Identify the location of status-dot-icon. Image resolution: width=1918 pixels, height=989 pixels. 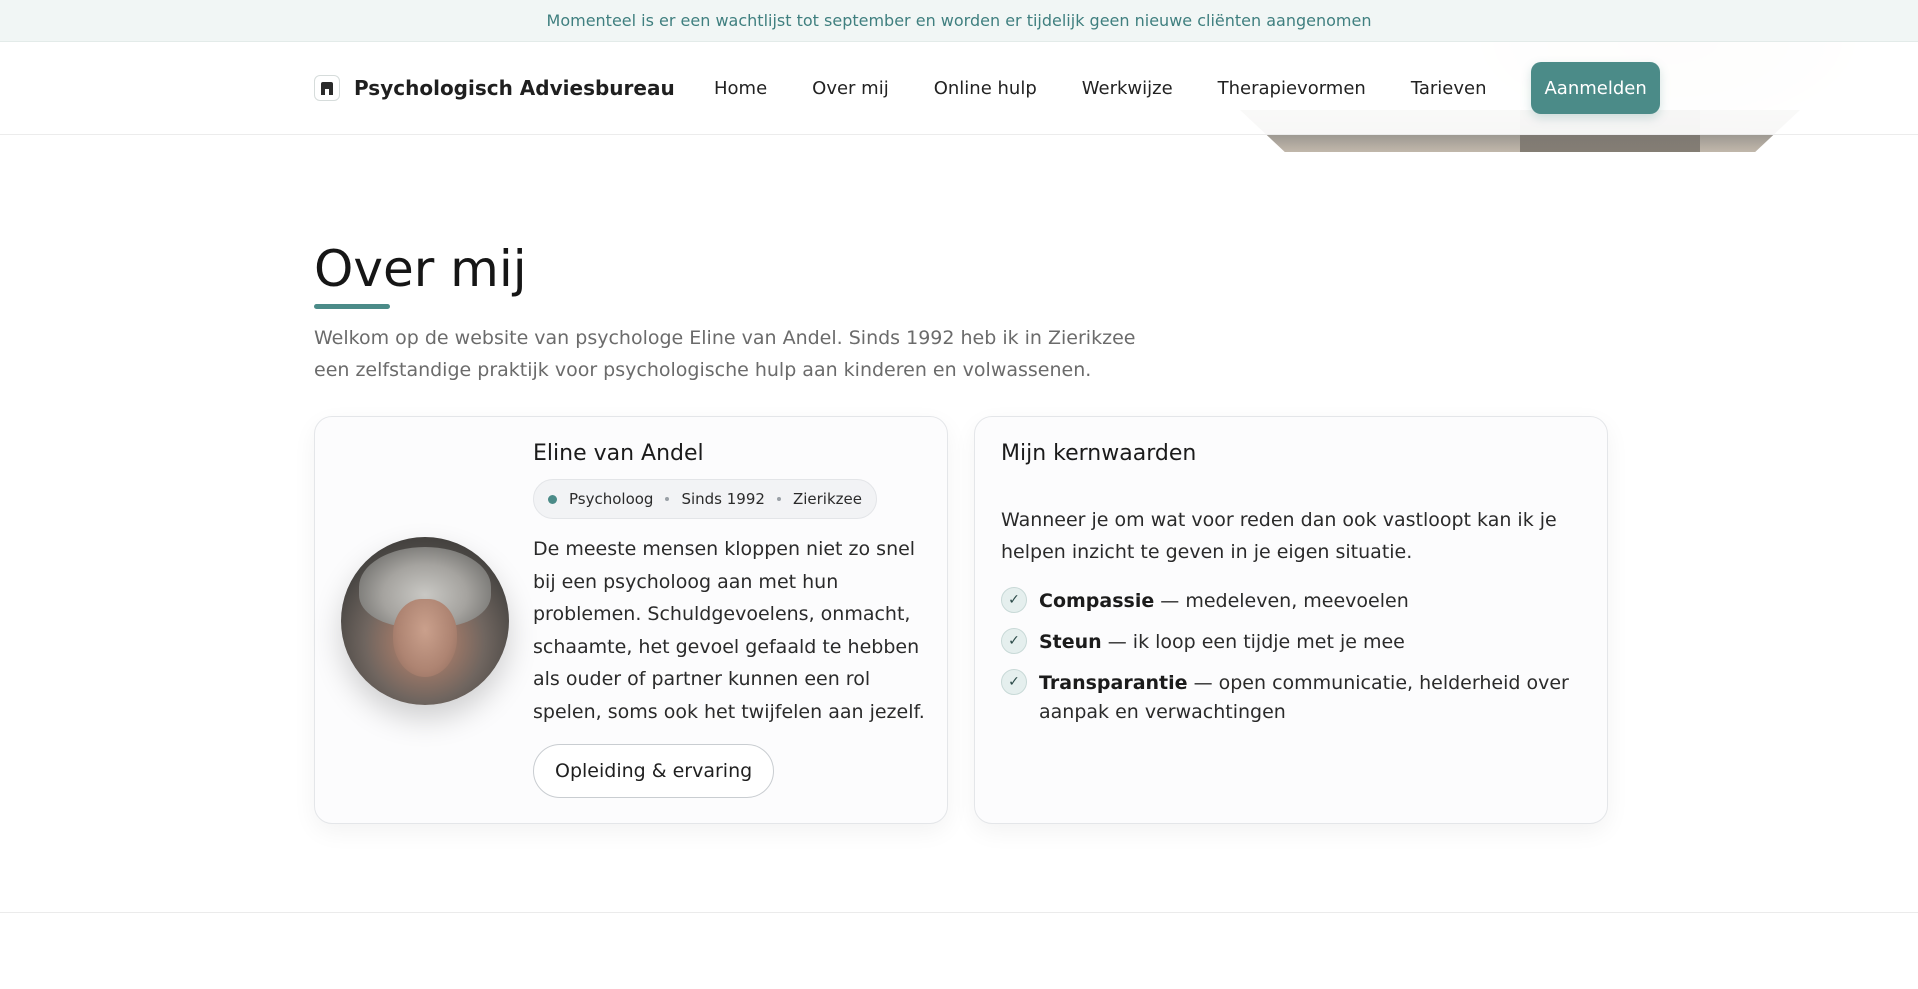
(552, 499).